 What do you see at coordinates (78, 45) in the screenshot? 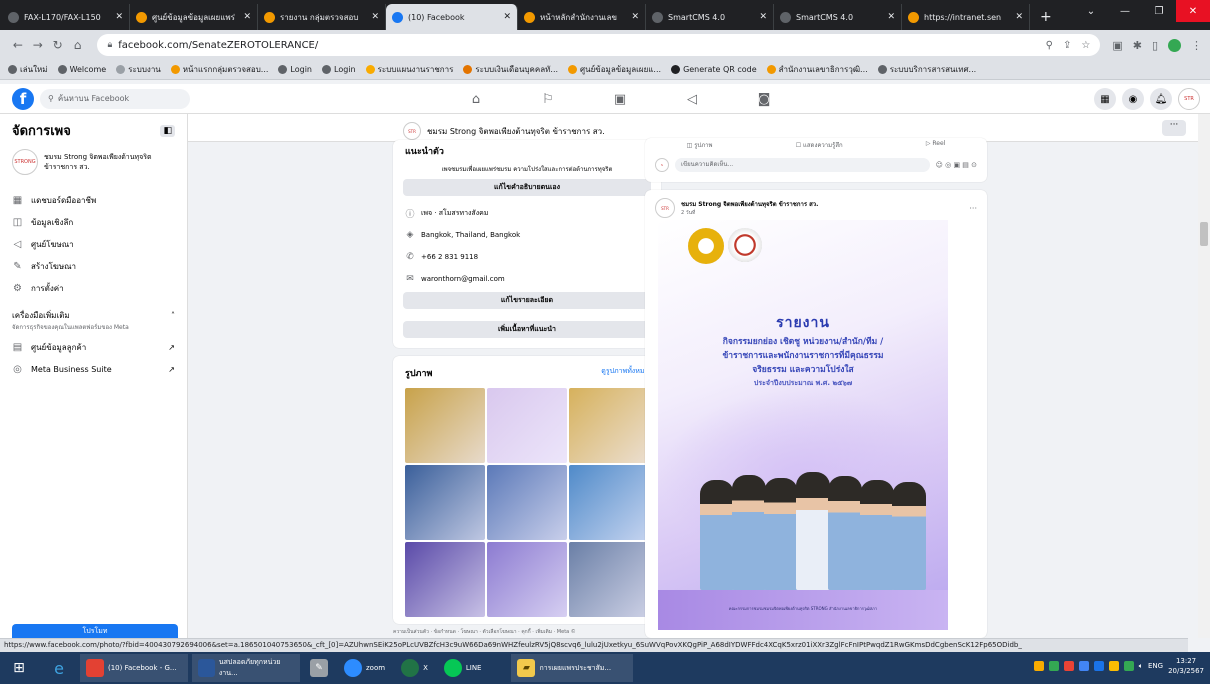
I see `home-icon: ⌂` at bounding box center [78, 45].